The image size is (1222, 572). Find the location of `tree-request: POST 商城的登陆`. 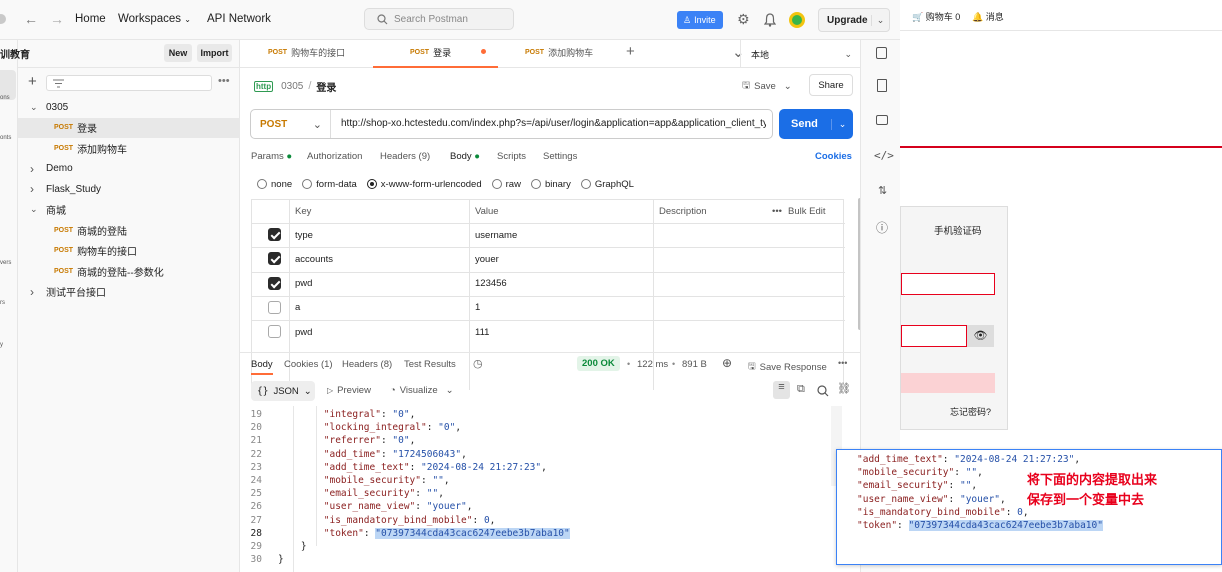

tree-request: POST 商城的登陆 is located at coordinates (129, 230).